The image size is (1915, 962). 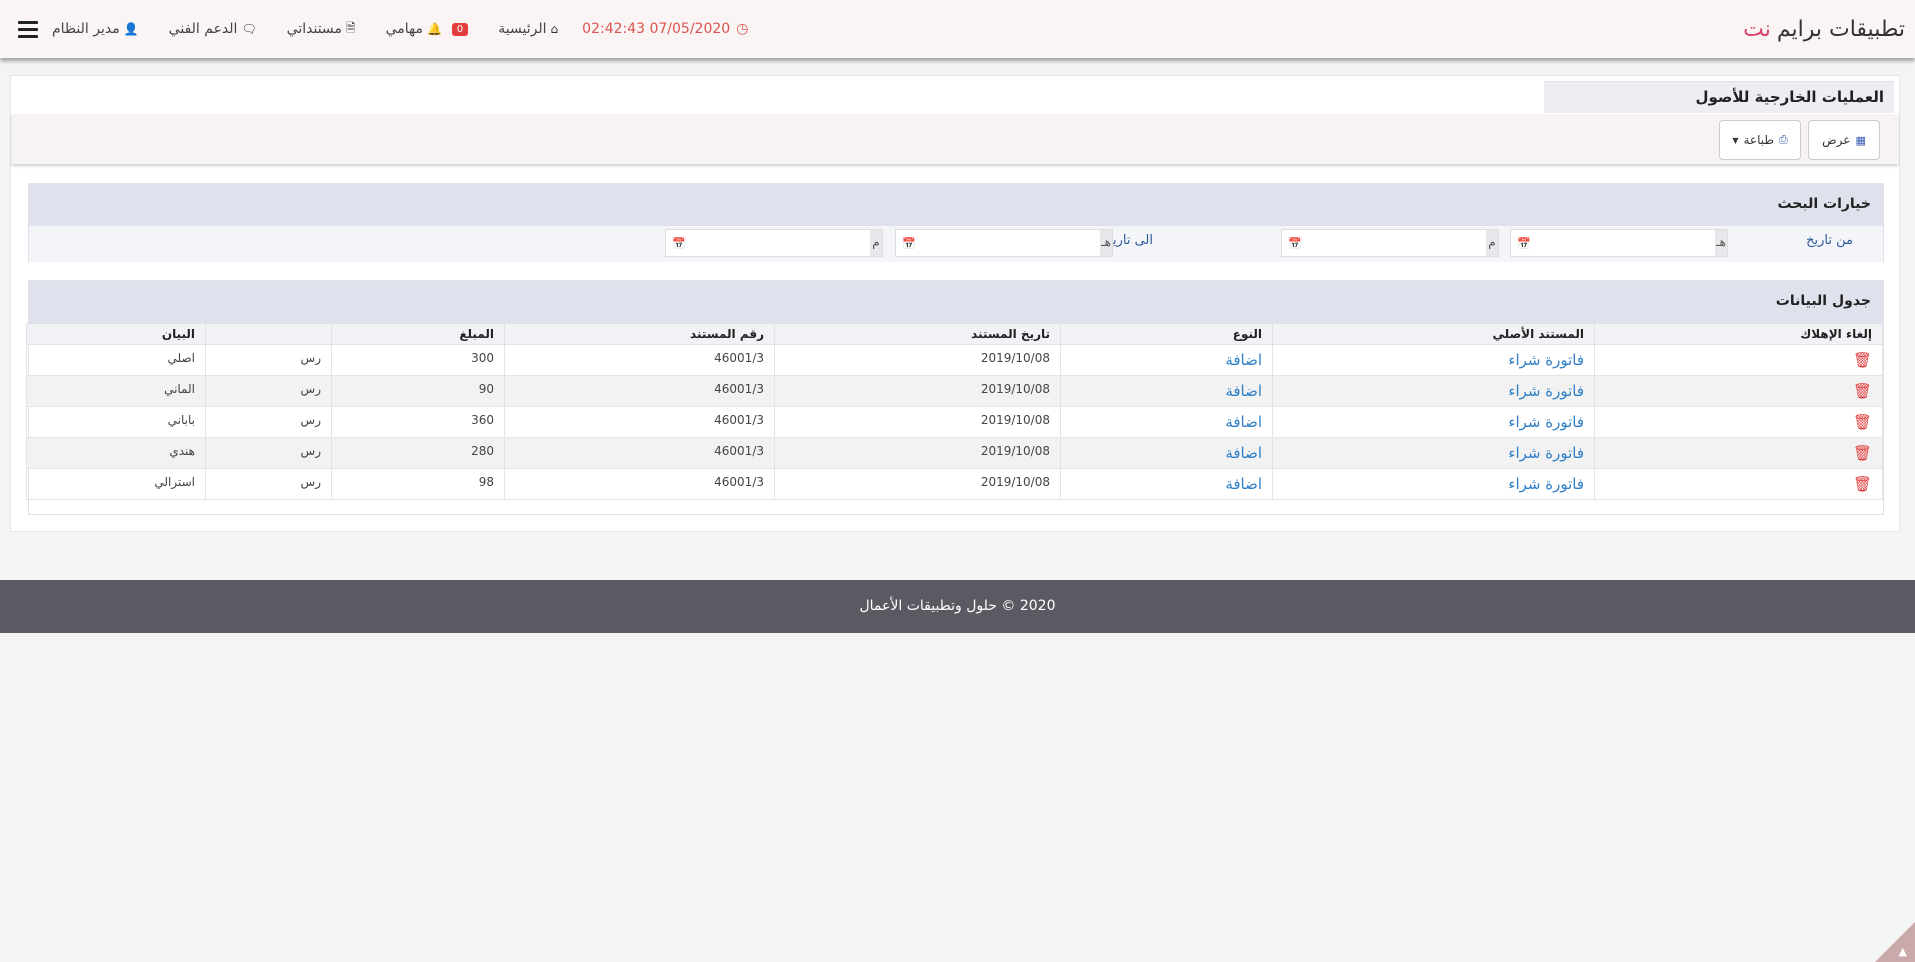 I want to click on clock-display: ◷ 02:42:43 07/05/2020, so click(x=665, y=29).